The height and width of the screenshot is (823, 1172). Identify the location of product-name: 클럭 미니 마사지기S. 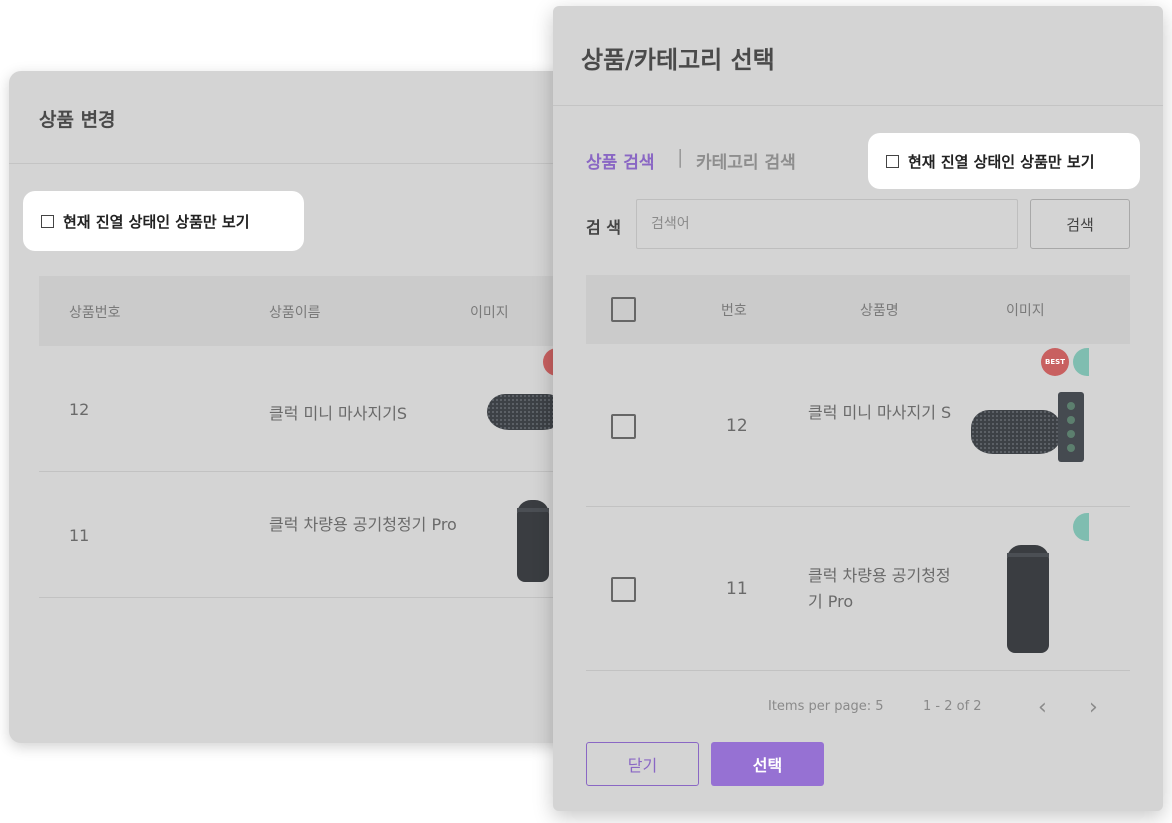
(338, 413).